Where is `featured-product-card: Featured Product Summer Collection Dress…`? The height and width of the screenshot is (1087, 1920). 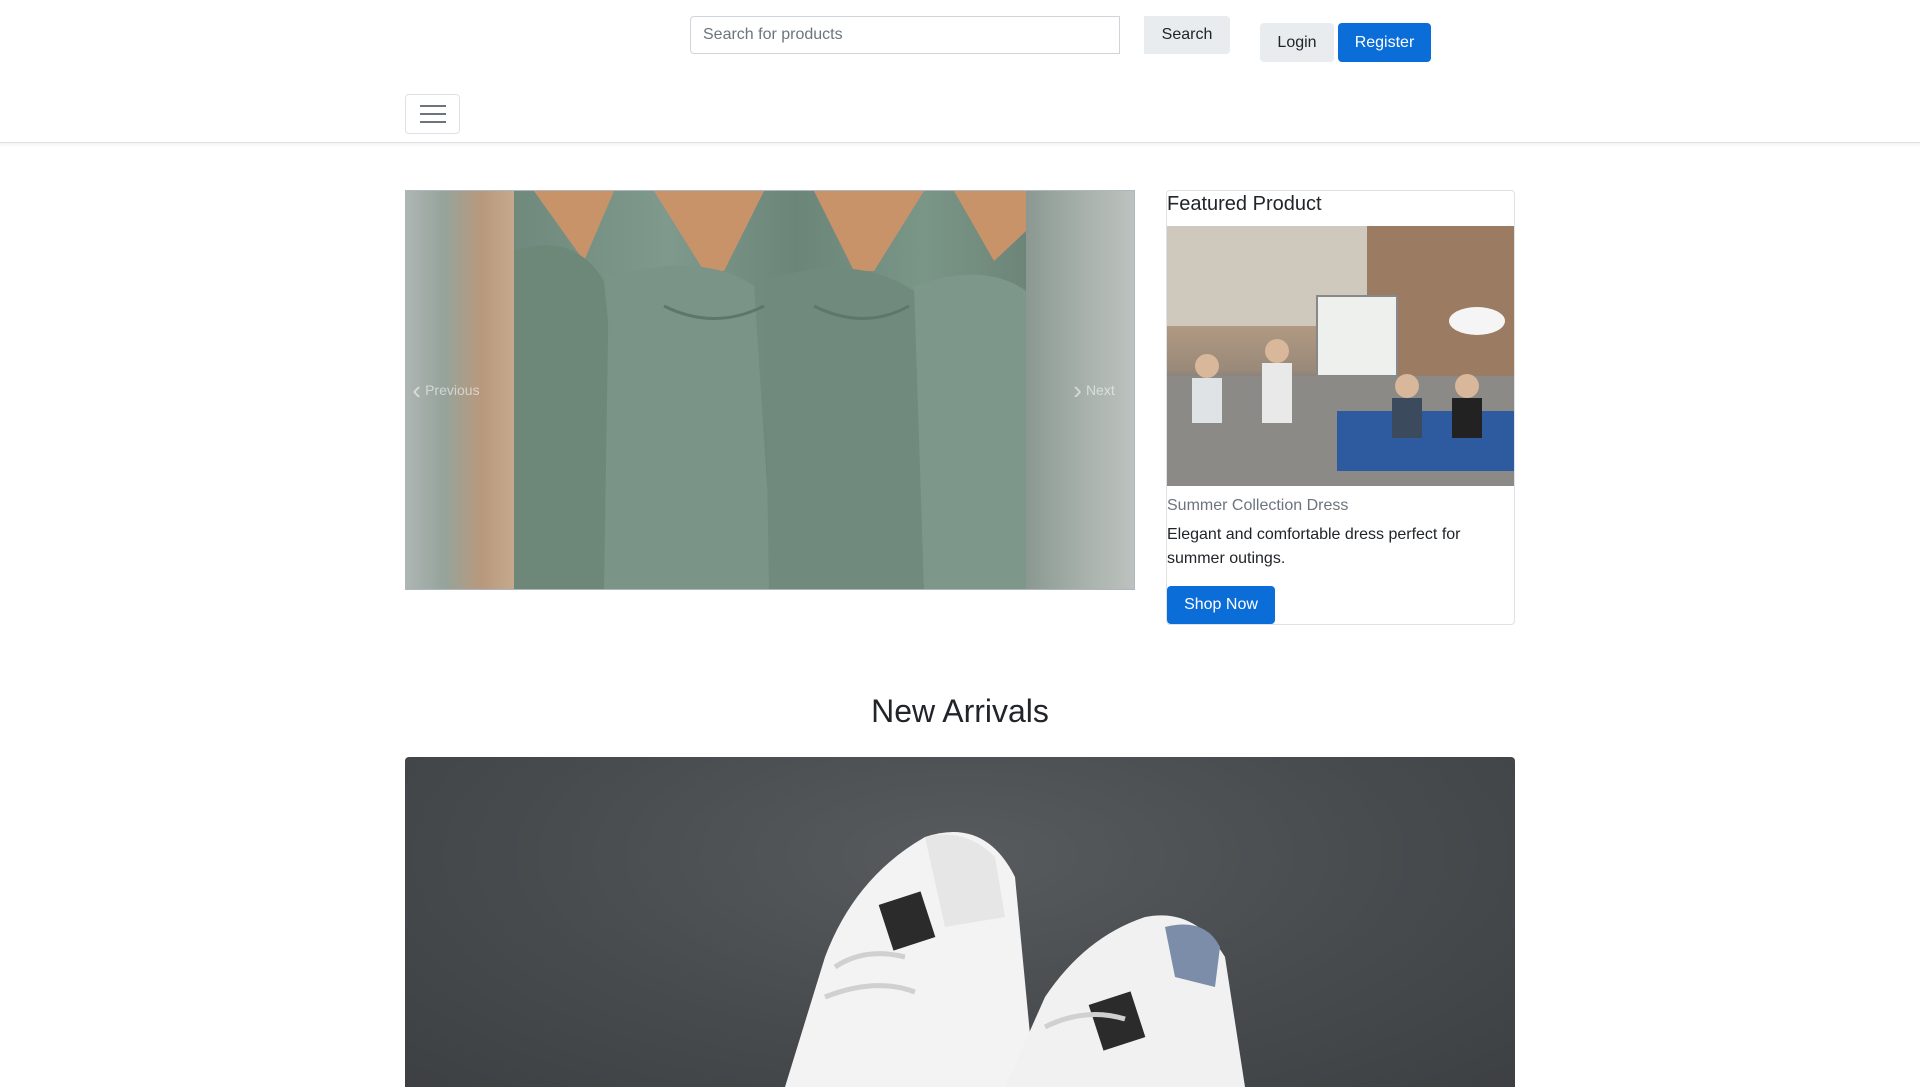 featured-product-card: Featured Product Summer Collection Dress… is located at coordinates (1340, 407).